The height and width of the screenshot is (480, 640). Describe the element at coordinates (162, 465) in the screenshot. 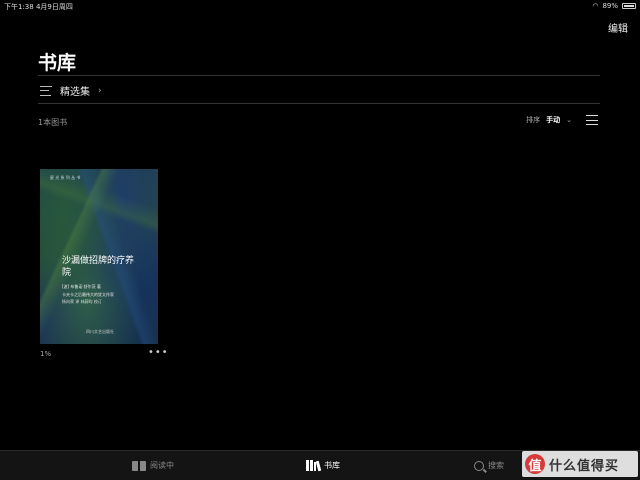

I see `tab-reading-now-label: 阅读中` at that location.